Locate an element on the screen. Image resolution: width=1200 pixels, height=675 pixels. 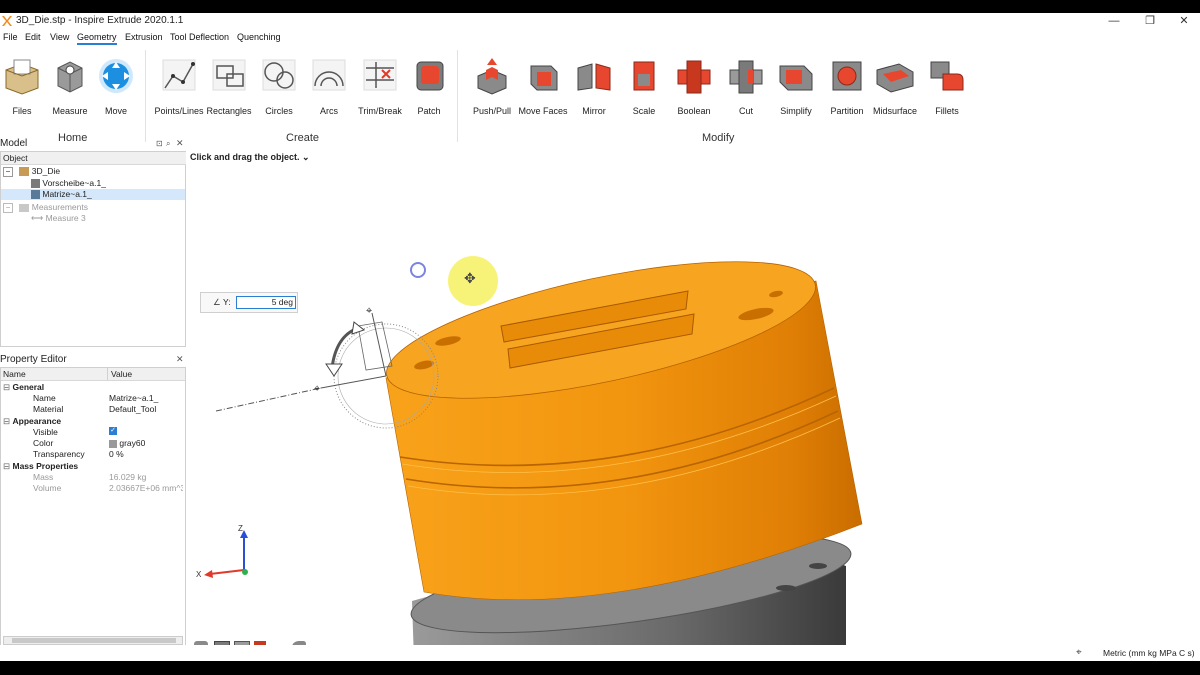
patch-label: Patch is located at coordinates (429, 111).